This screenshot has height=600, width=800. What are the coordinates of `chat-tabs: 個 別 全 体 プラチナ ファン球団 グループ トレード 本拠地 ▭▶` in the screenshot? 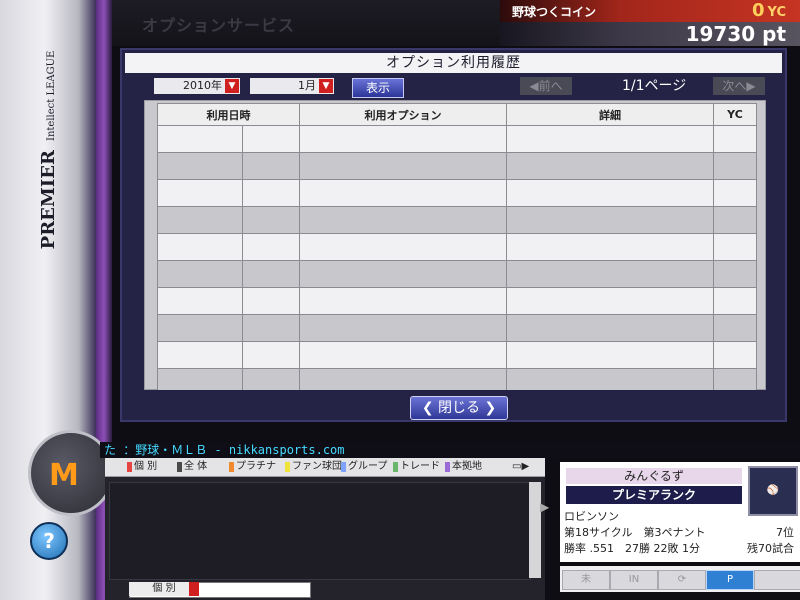 It's located at (325, 467).